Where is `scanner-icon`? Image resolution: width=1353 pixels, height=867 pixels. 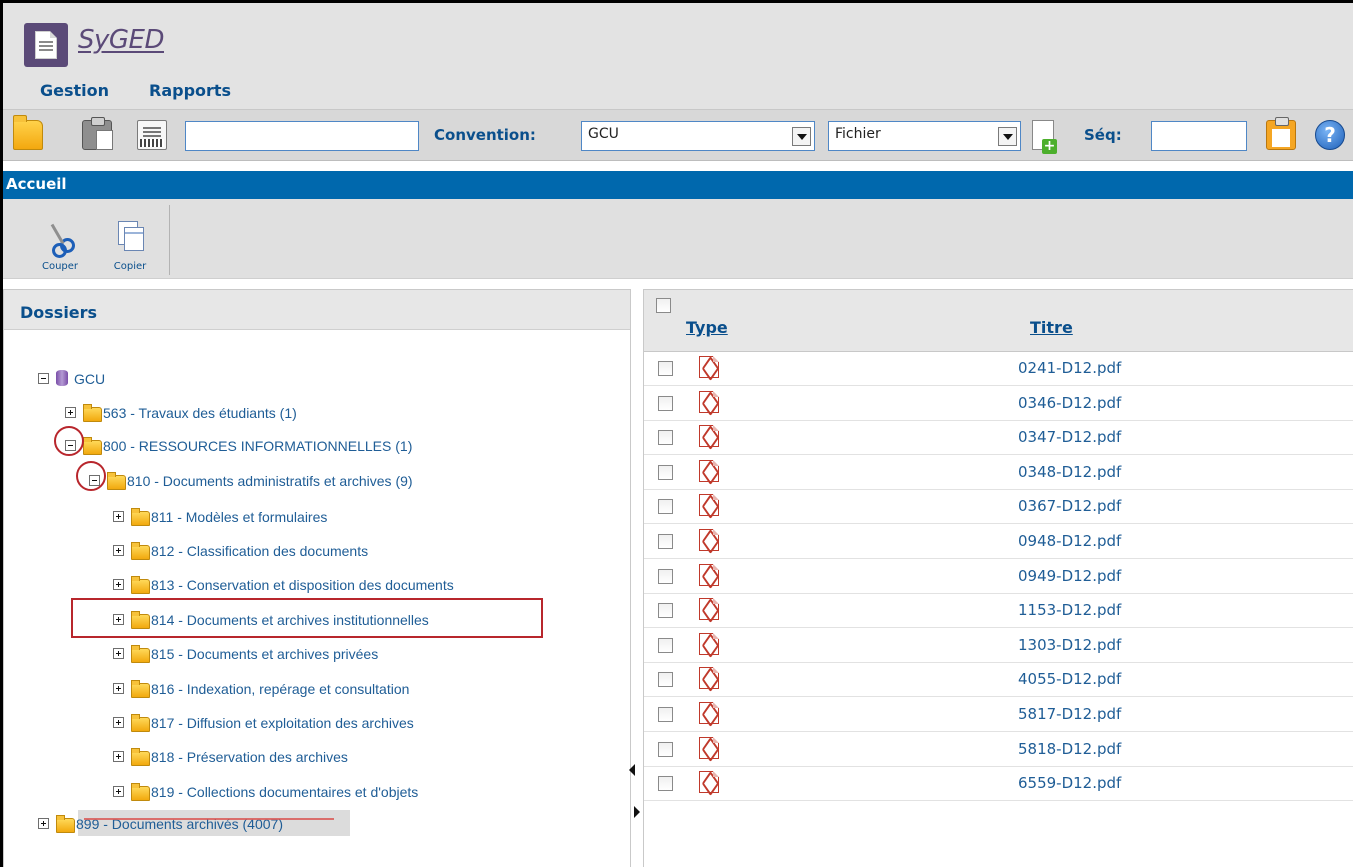
scanner-icon is located at coordinates (152, 135).